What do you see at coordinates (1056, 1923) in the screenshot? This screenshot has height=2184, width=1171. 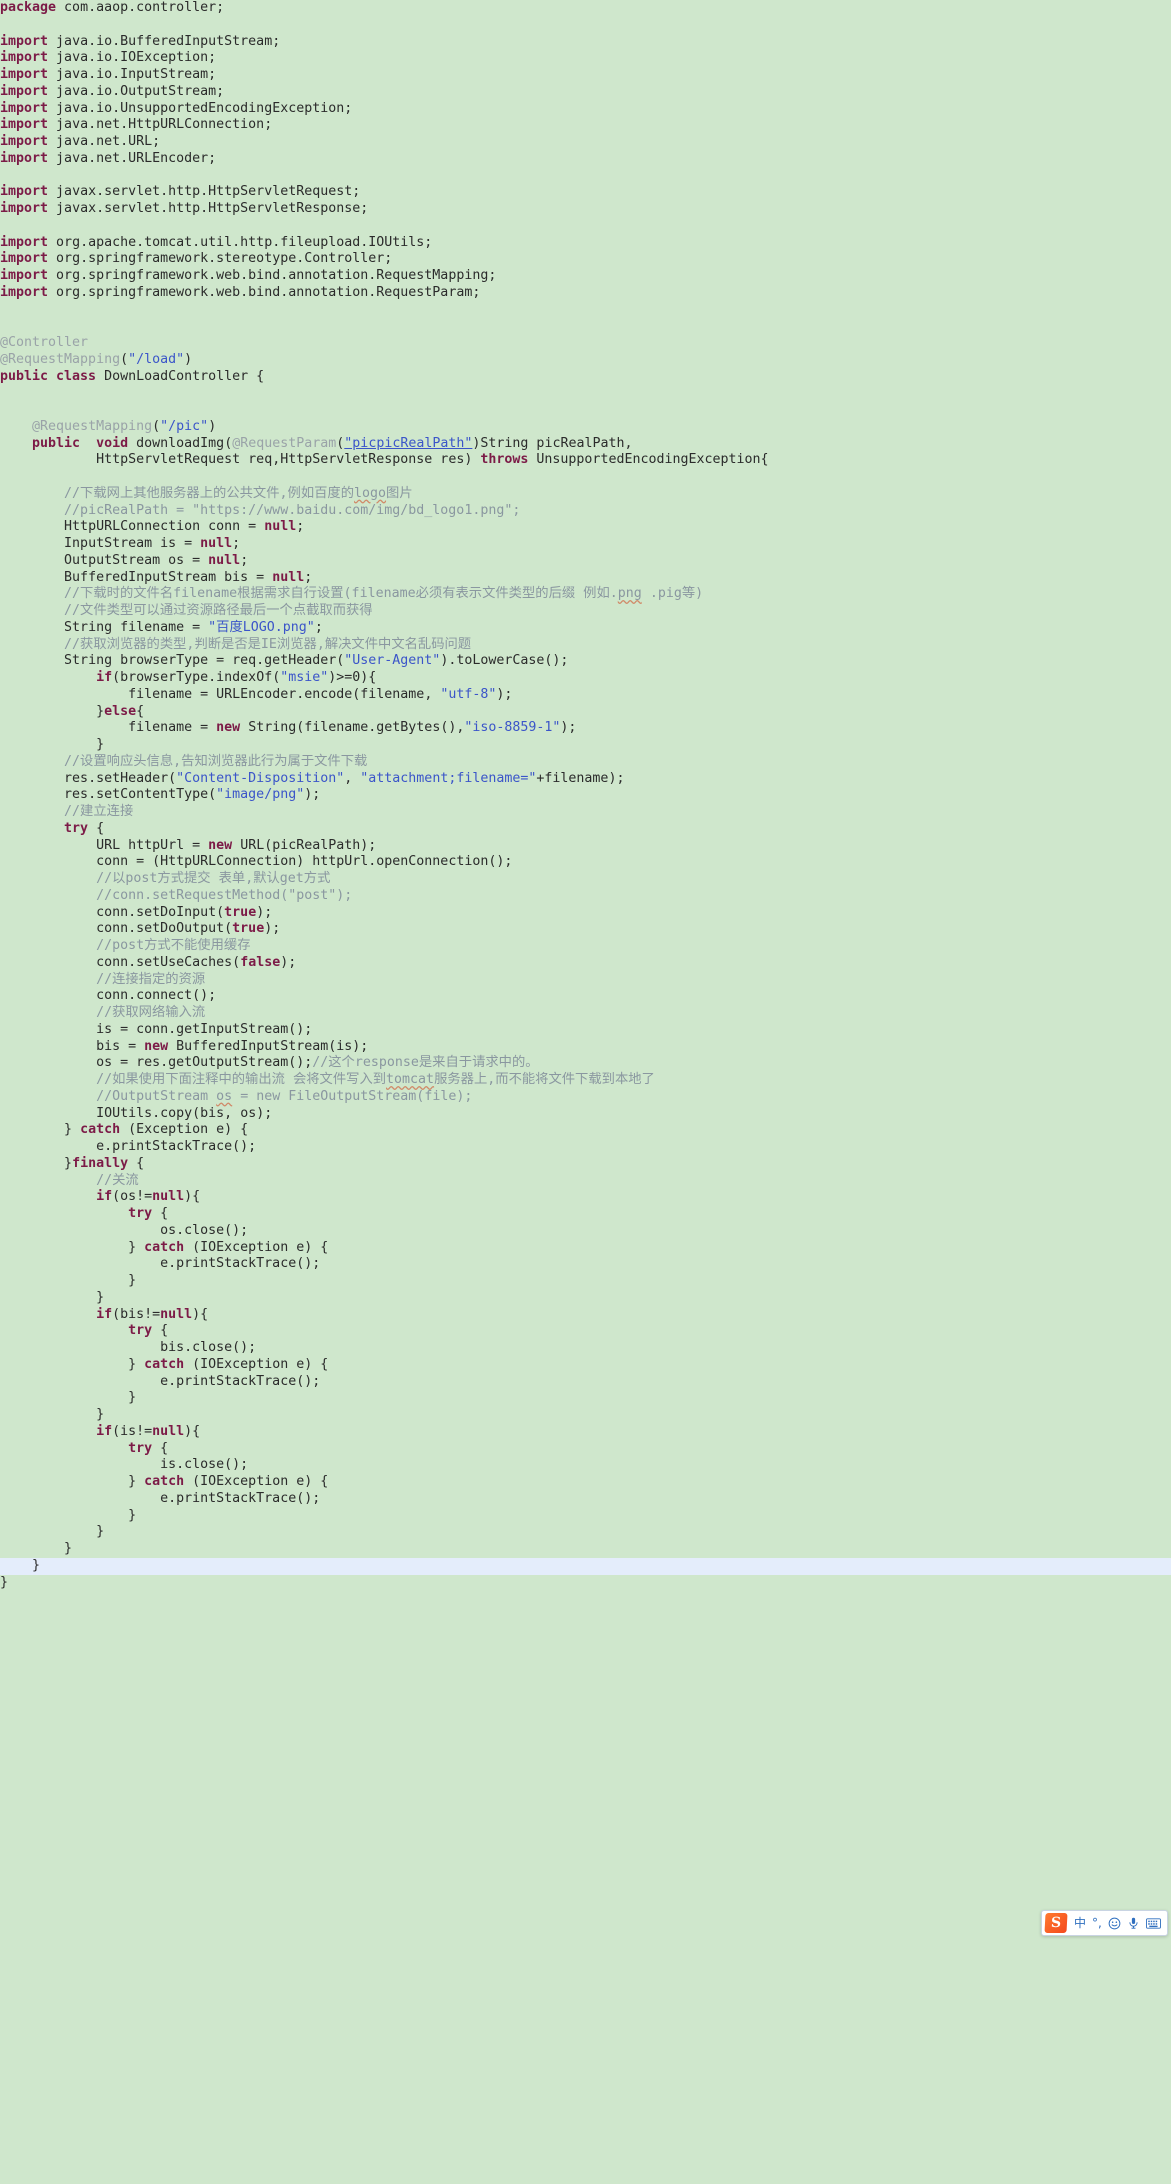 I see `sogou-logo-icon: S` at bounding box center [1056, 1923].